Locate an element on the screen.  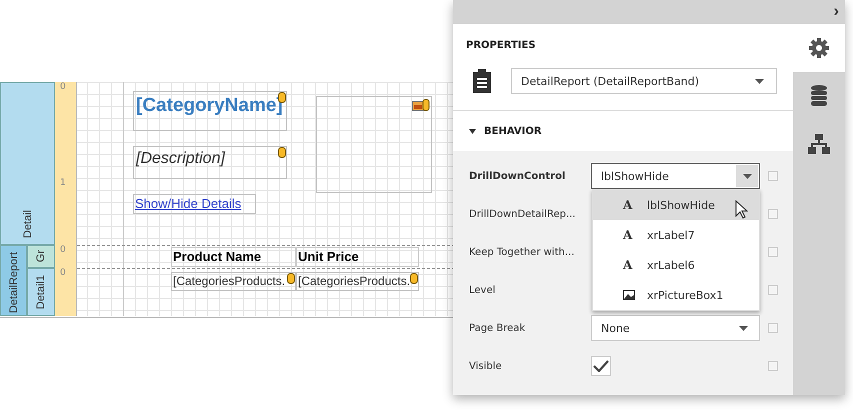
report-control: Show/Hide Details is located at coordinates (194, 204).